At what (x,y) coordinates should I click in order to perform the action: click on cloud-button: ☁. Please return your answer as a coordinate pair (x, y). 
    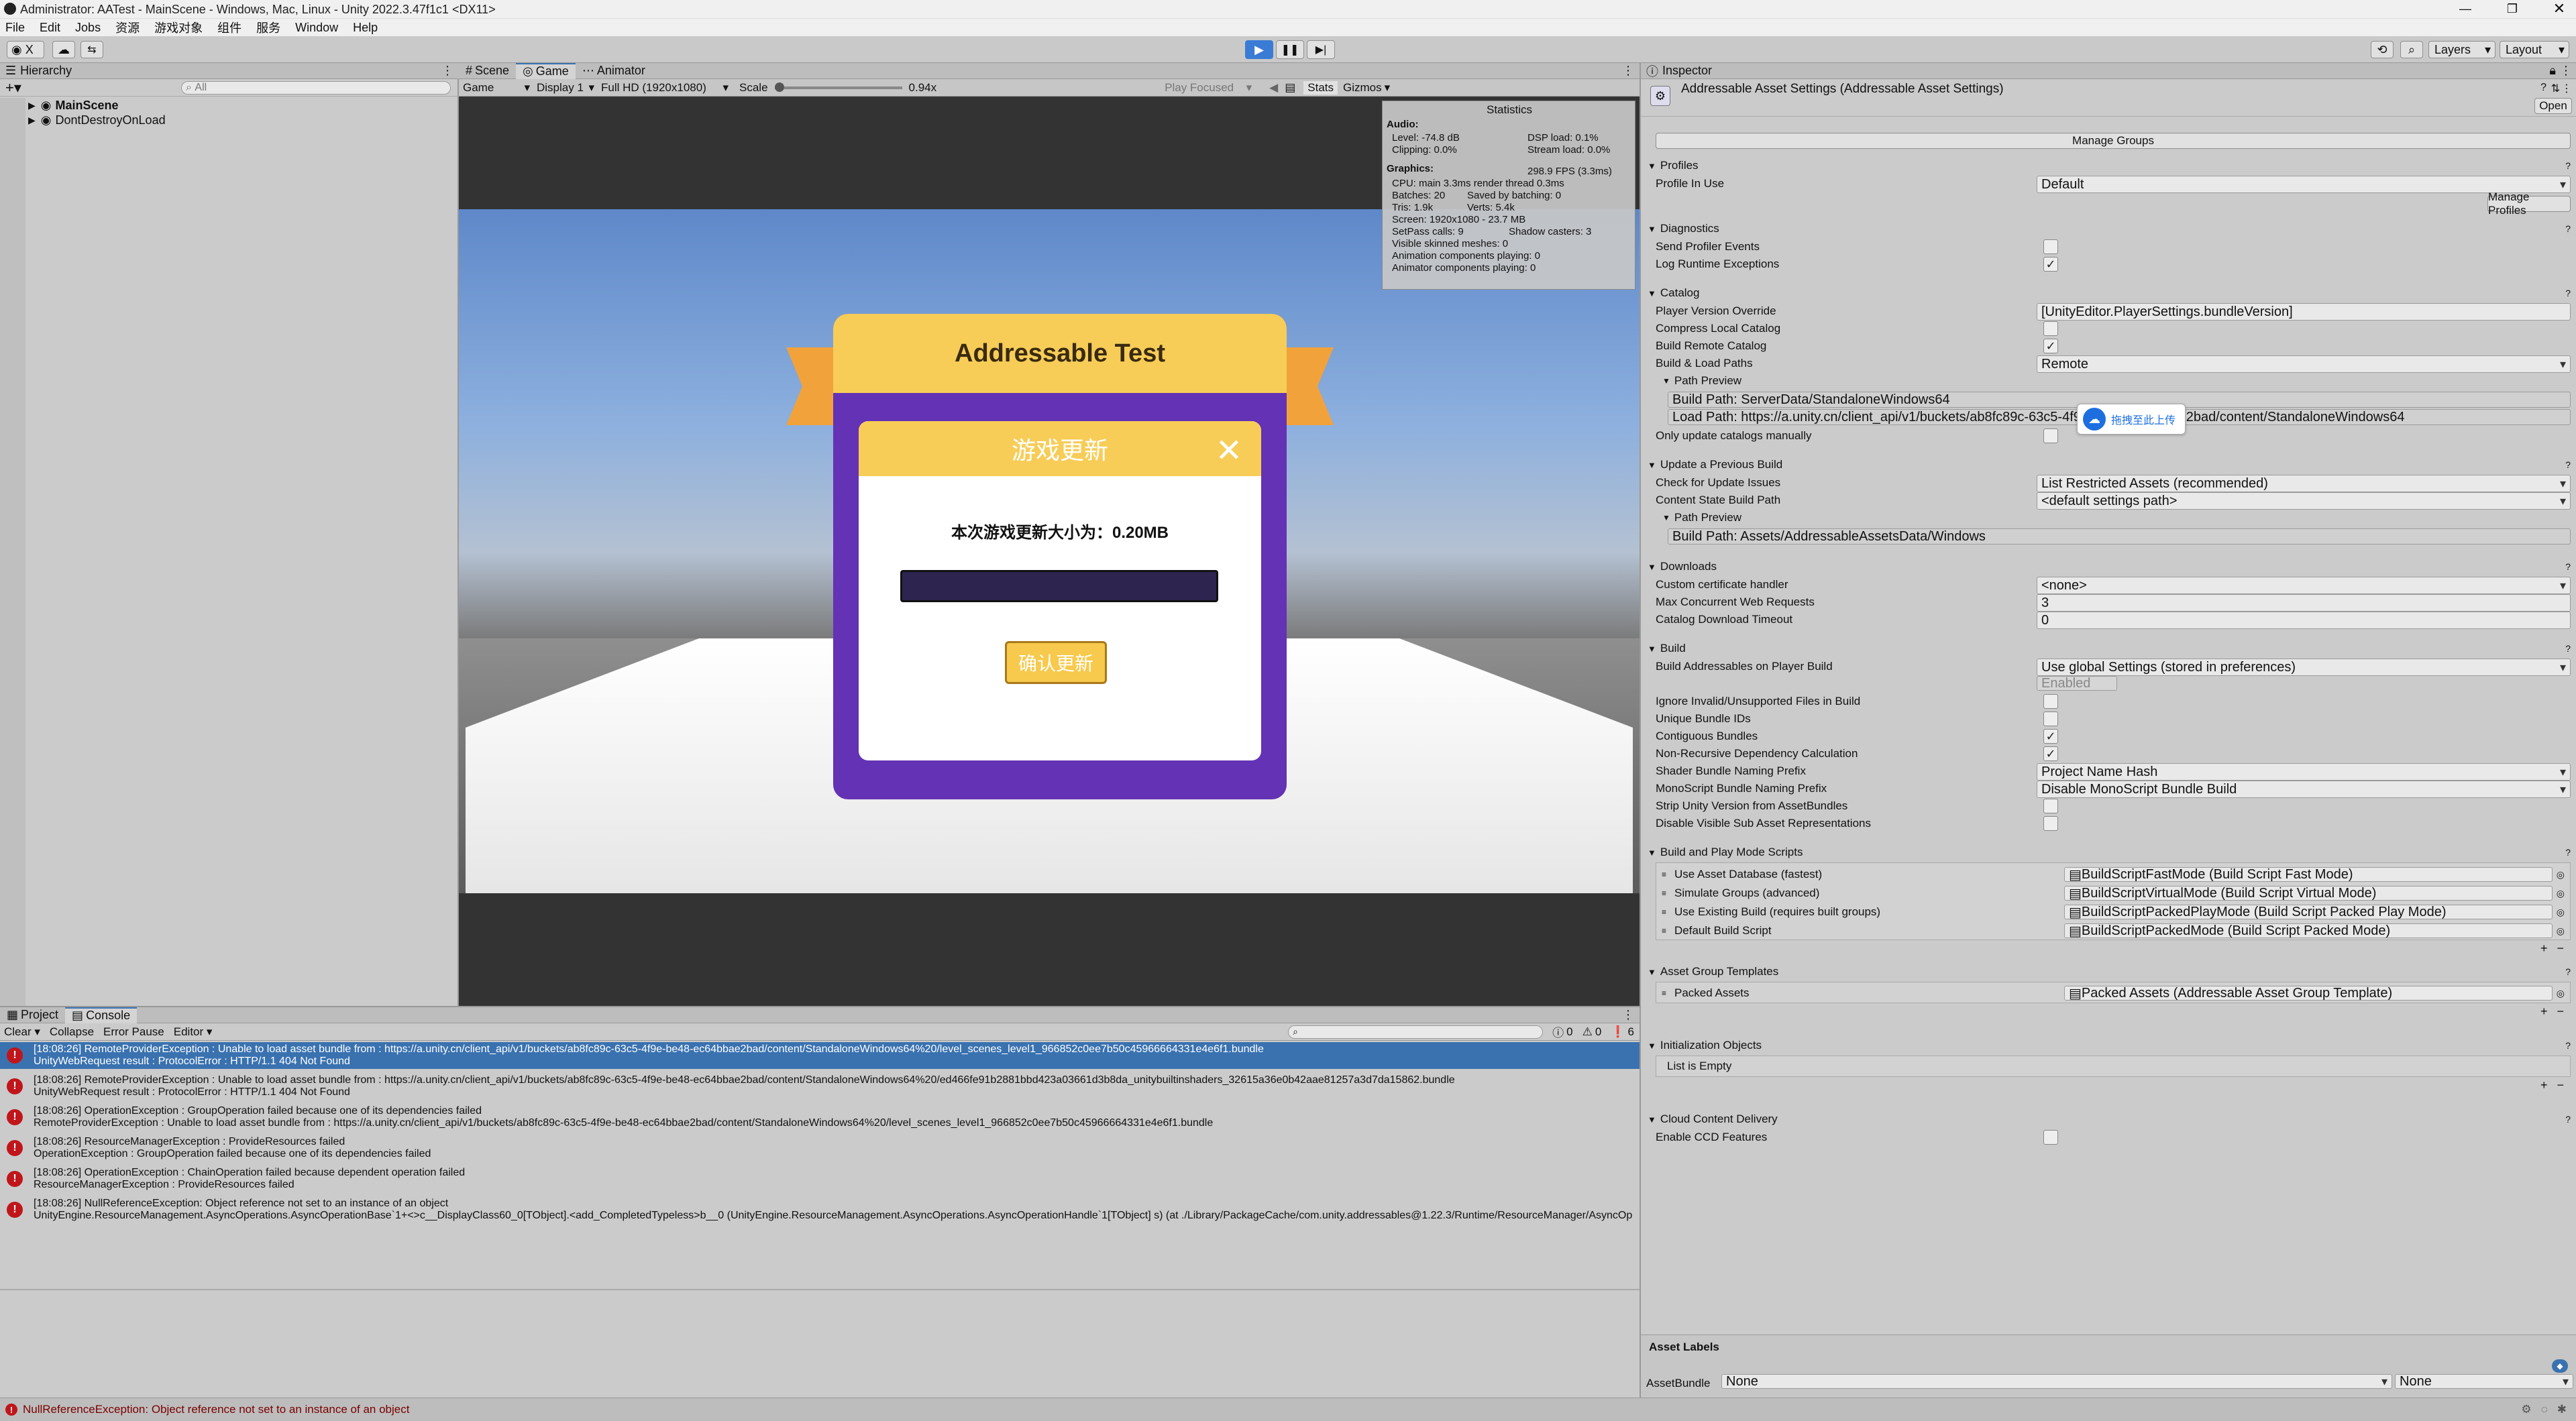
    Looking at the image, I should click on (63, 49).